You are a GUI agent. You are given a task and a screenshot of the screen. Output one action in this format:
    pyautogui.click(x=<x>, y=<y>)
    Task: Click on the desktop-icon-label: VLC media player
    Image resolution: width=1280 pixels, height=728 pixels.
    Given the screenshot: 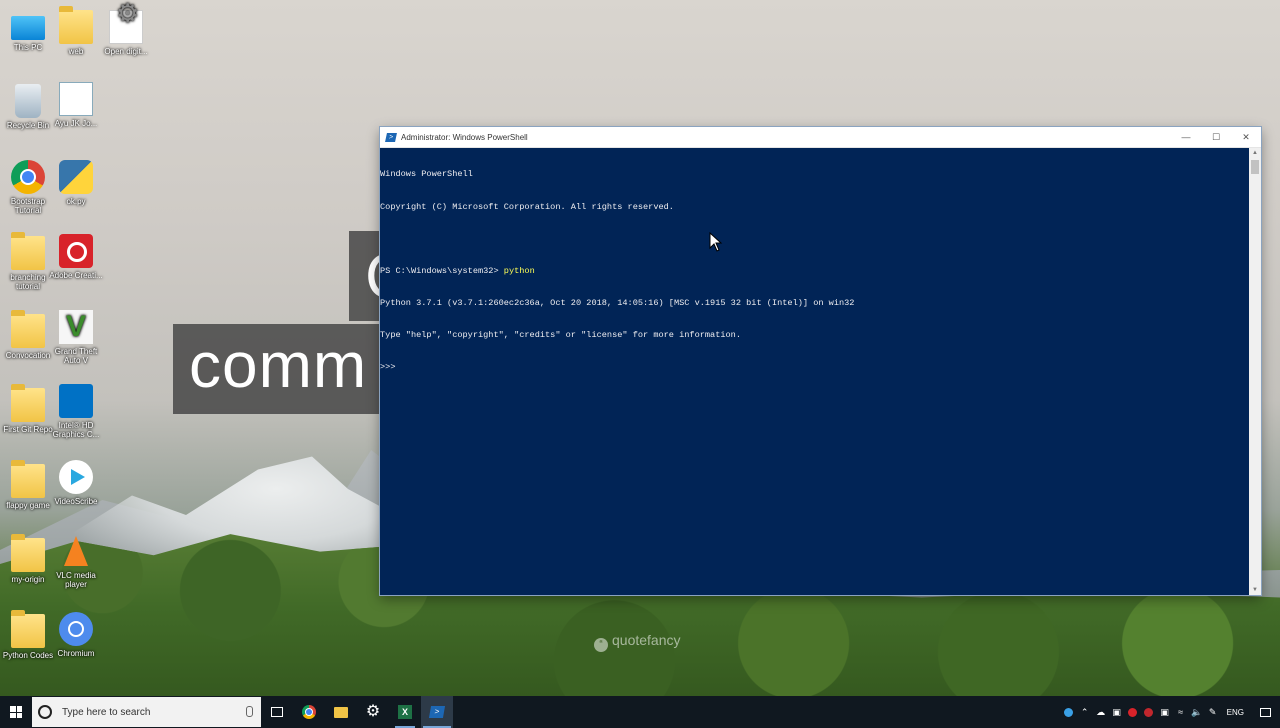 What is the action you would take?
    pyautogui.click(x=76, y=580)
    